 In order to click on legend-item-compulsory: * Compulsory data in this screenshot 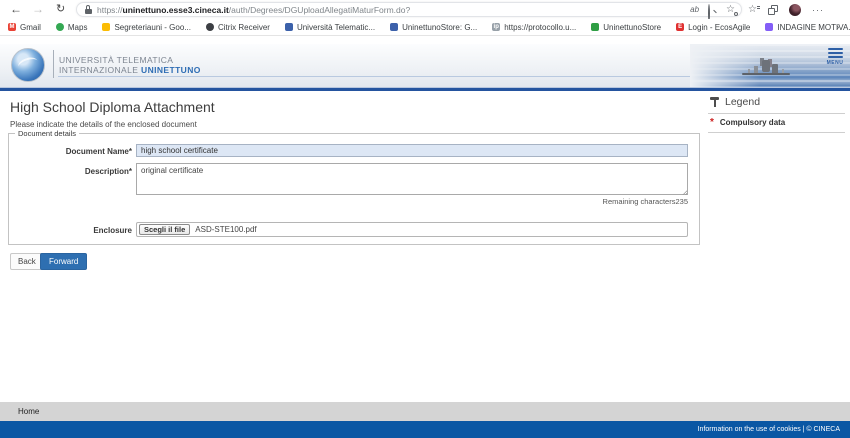, I will do `click(776, 123)`.